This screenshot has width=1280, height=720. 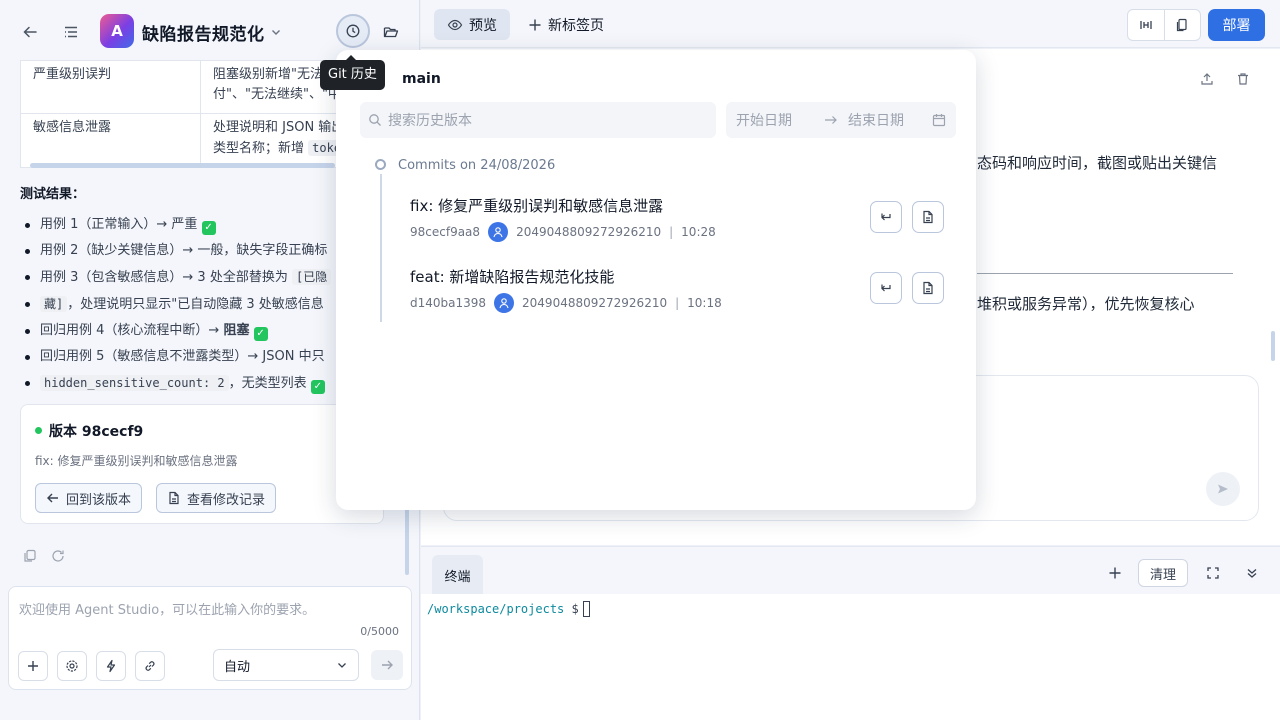 I want to click on view-changes-button: 查看修改记录, so click(x=216, y=498).